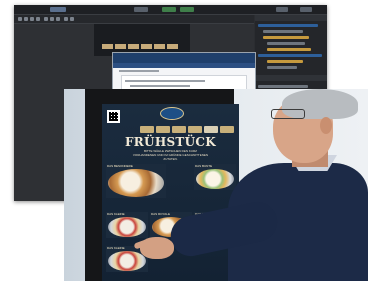  What do you see at coordinates (282, 9) in the screenshot?
I see `user-chip` at bounding box center [282, 9].